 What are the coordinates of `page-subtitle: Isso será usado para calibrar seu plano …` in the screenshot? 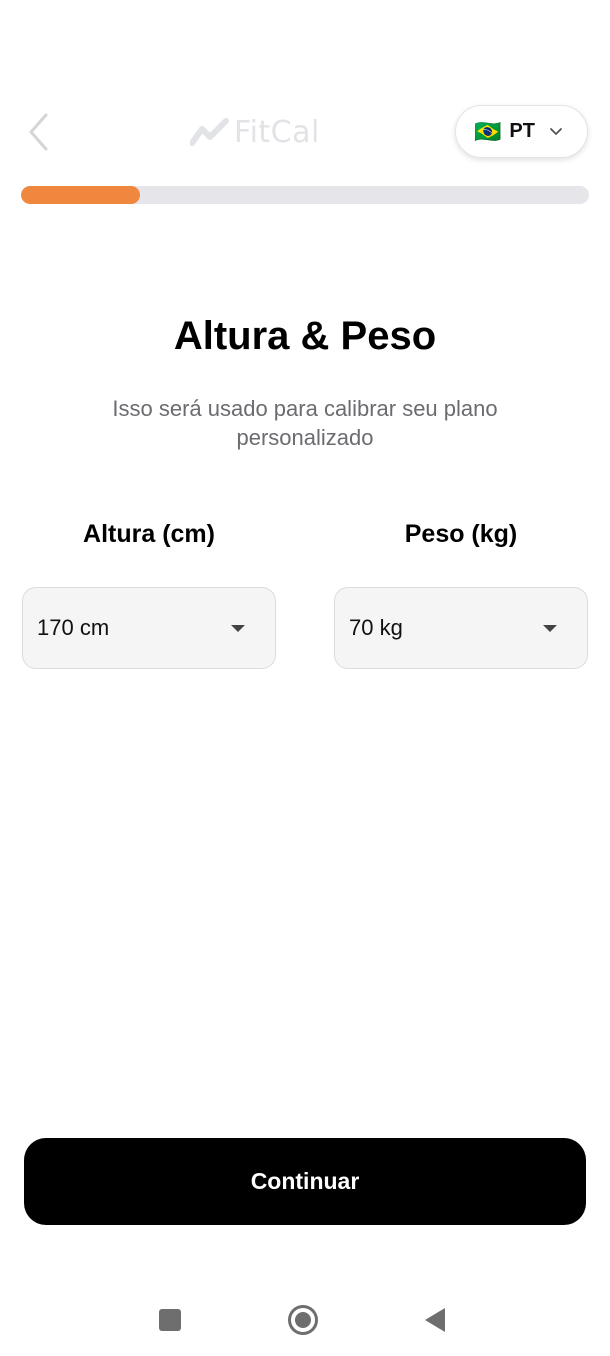 It's located at (305, 423).